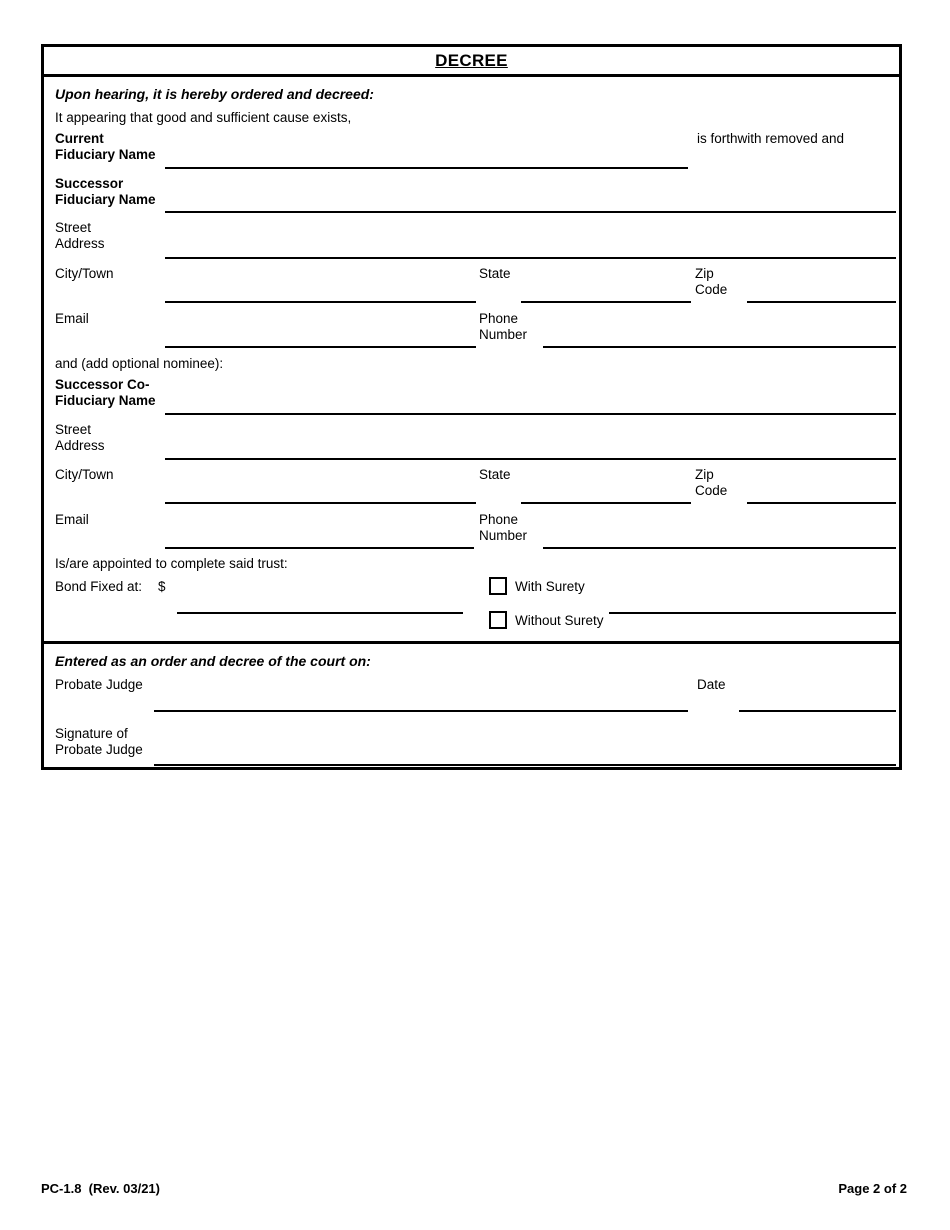 The image size is (950, 1230). What do you see at coordinates (550, 586) in the screenshot?
I see `with-surety-label: With Surety` at bounding box center [550, 586].